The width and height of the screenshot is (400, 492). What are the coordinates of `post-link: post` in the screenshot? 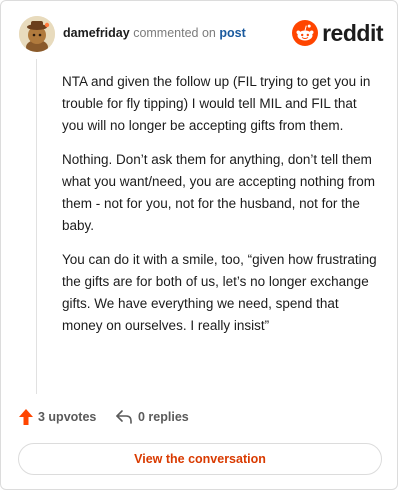 It's located at (232, 33).